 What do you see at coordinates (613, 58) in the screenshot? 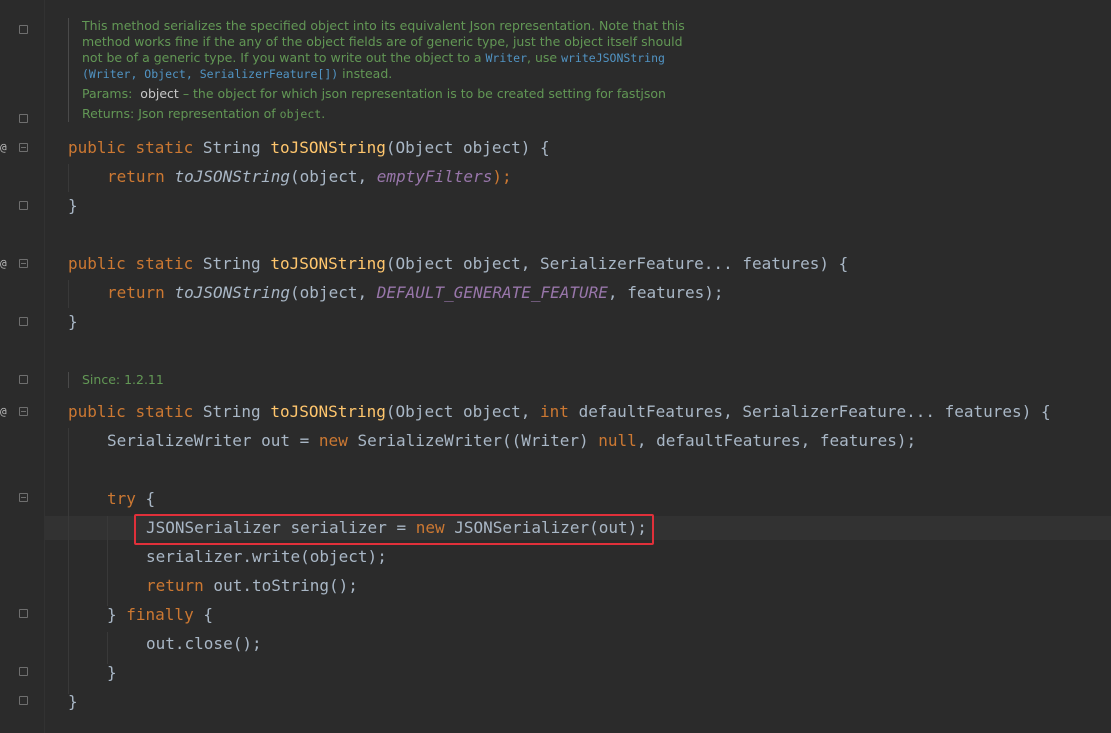
I see `write-json-string-link: writeJSONString` at bounding box center [613, 58].